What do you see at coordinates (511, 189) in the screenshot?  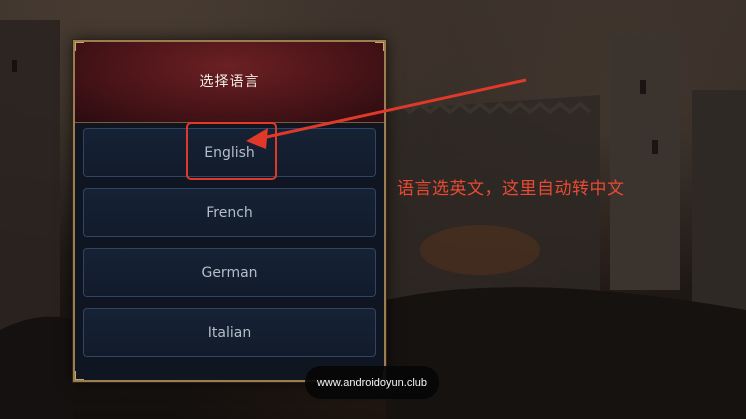 I see `annotation-text: 语言选英文，这里自动转中文` at bounding box center [511, 189].